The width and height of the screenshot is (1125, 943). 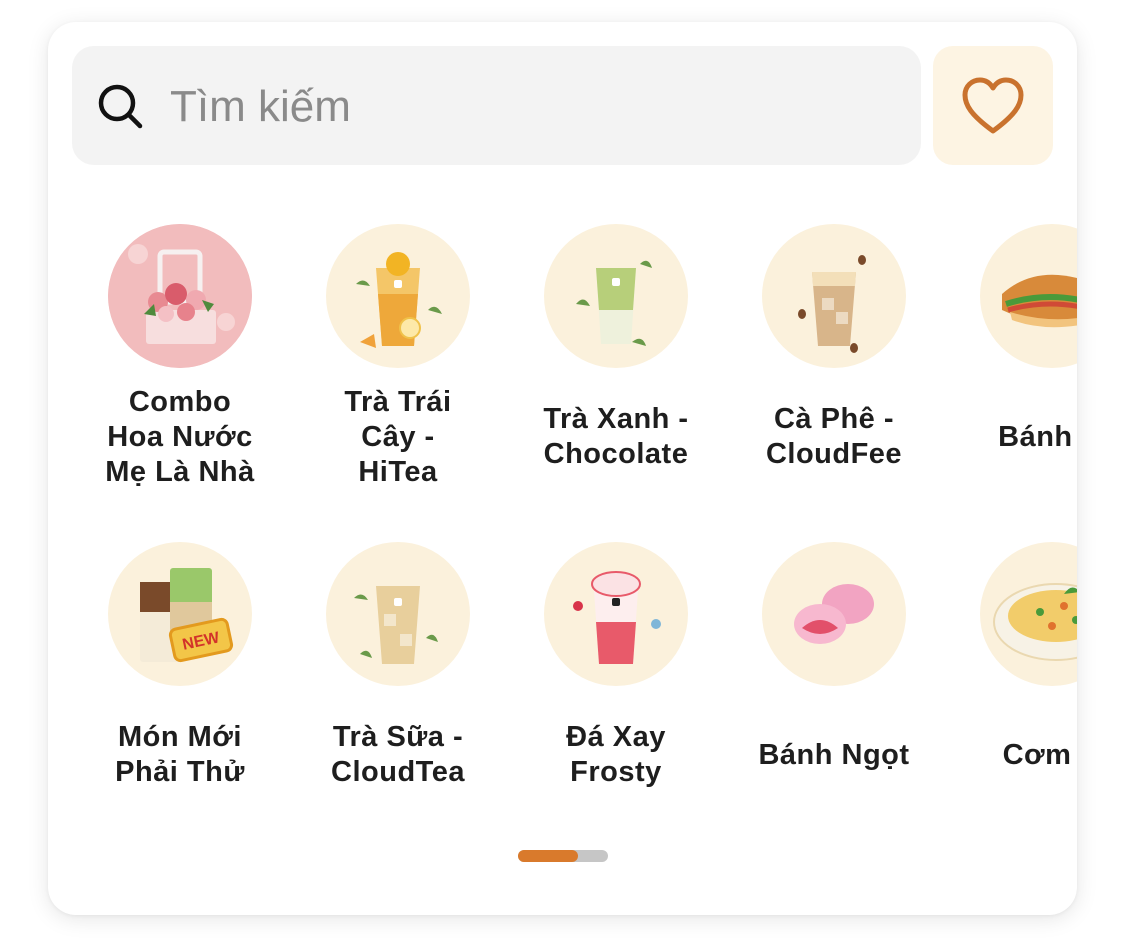 What do you see at coordinates (180, 436) in the screenshot?
I see `category-label: Combo Hoa Nước Mẹ Là Nhà` at bounding box center [180, 436].